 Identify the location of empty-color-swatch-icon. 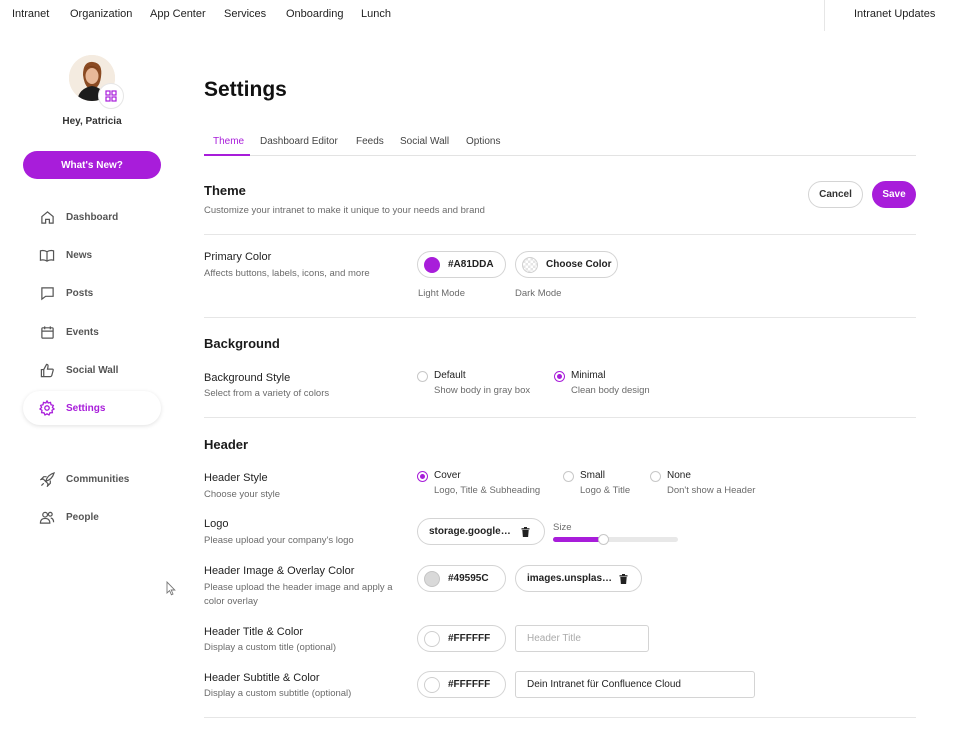
(530, 264).